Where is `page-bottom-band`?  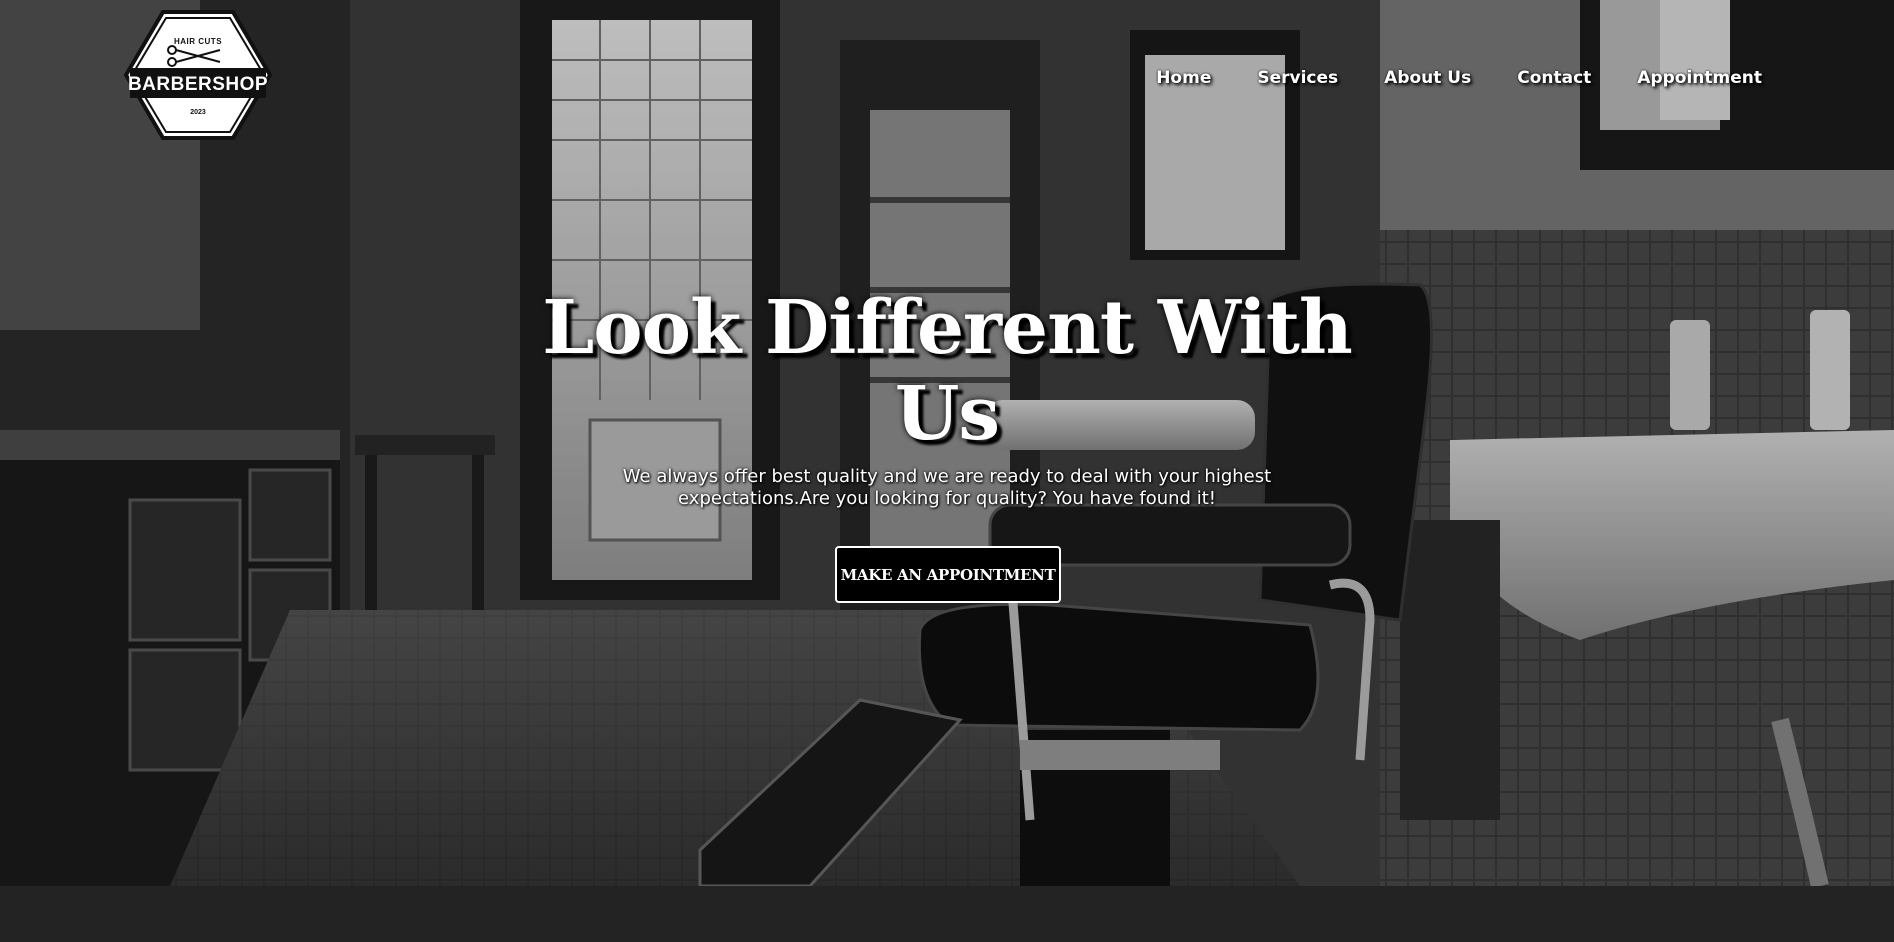
page-bottom-band is located at coordinates (947, 914).